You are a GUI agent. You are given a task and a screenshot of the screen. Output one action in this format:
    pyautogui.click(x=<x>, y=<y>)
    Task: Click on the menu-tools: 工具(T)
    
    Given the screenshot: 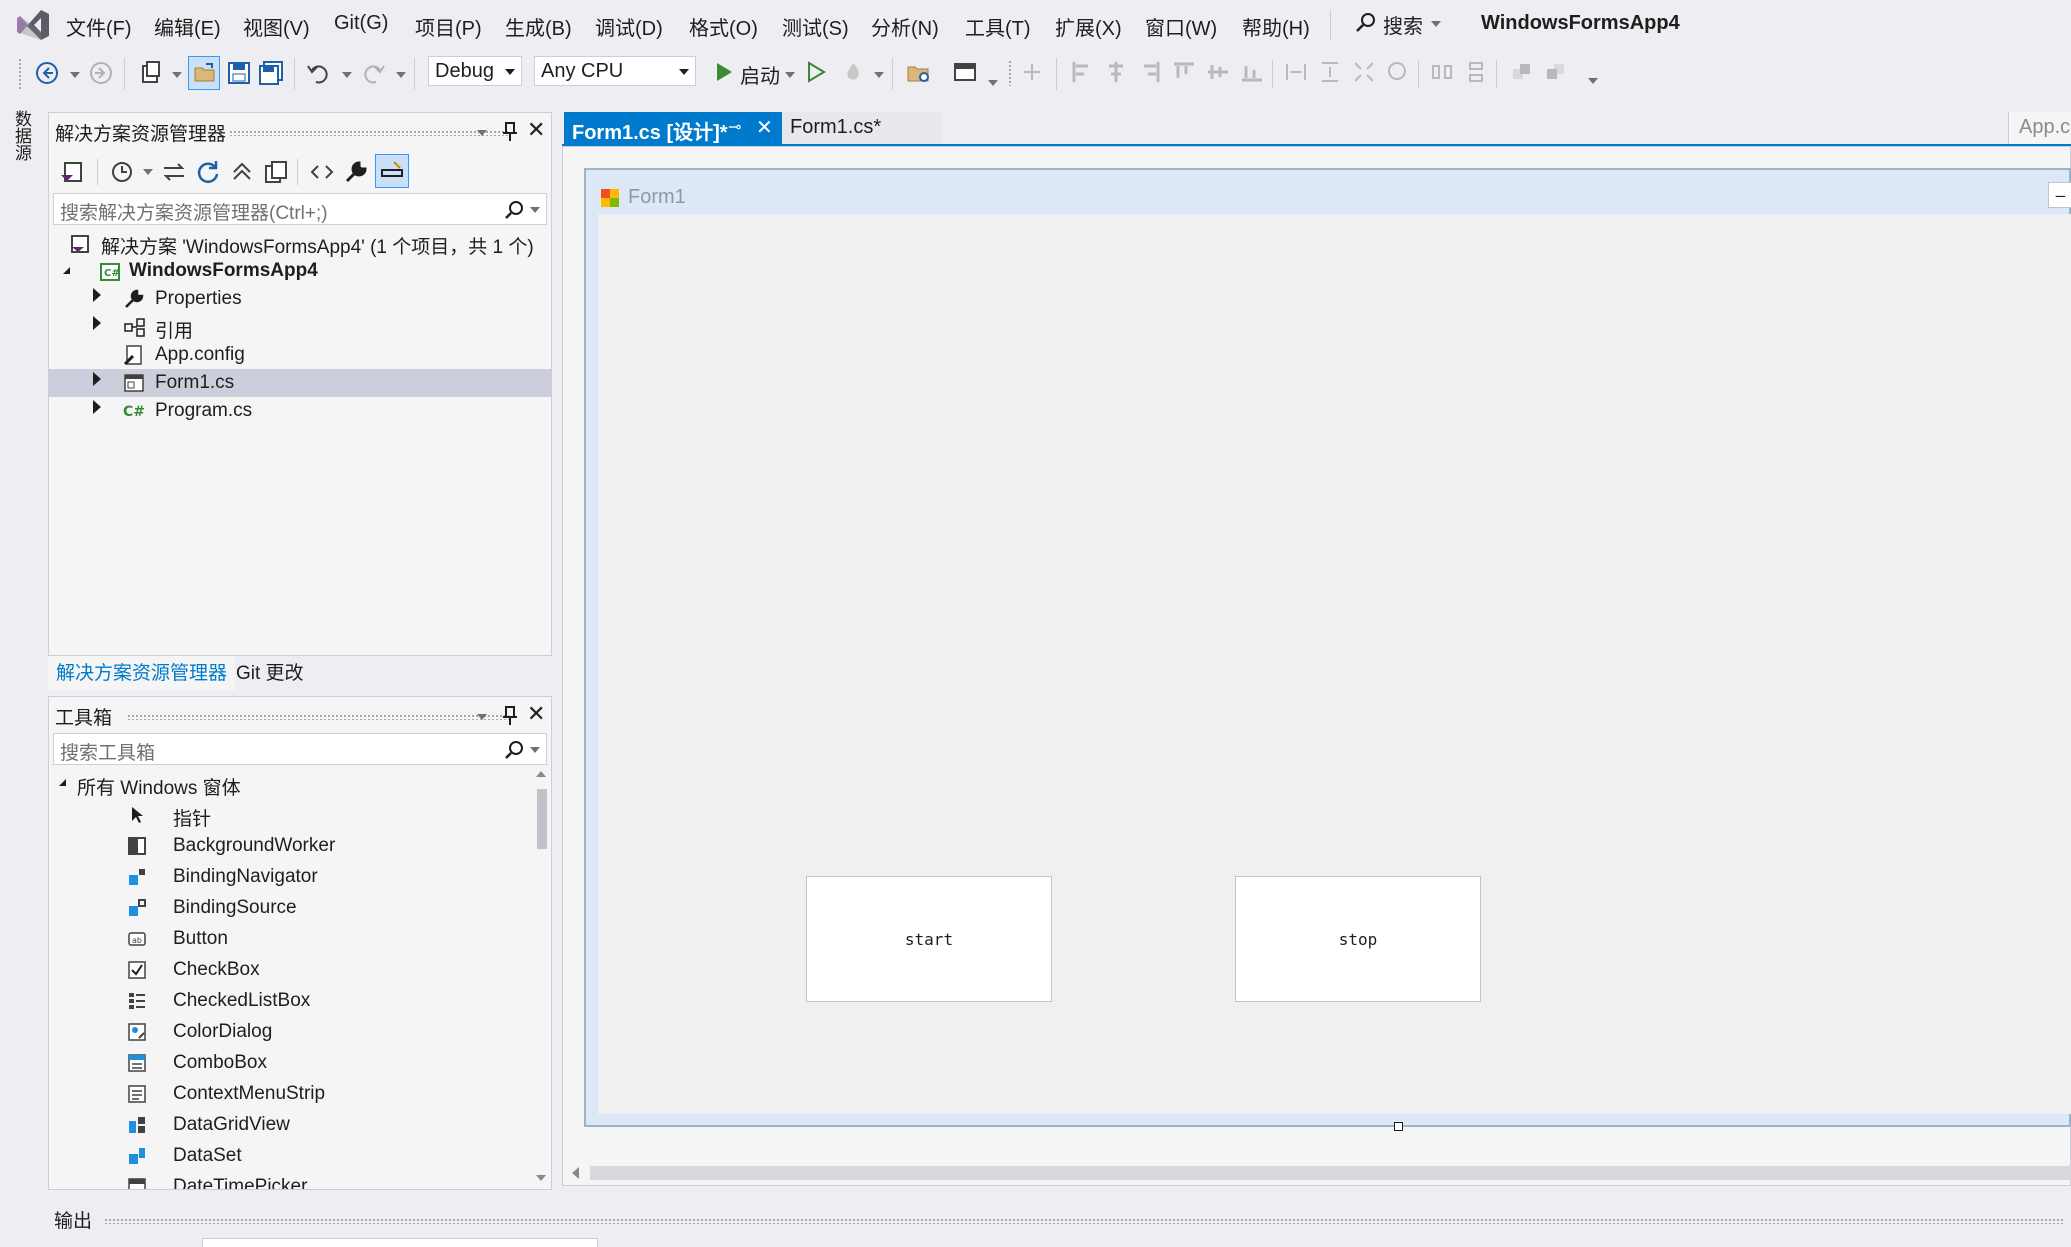 What is the action you would take?
    pyautogui.click(x=998, y=26)
    